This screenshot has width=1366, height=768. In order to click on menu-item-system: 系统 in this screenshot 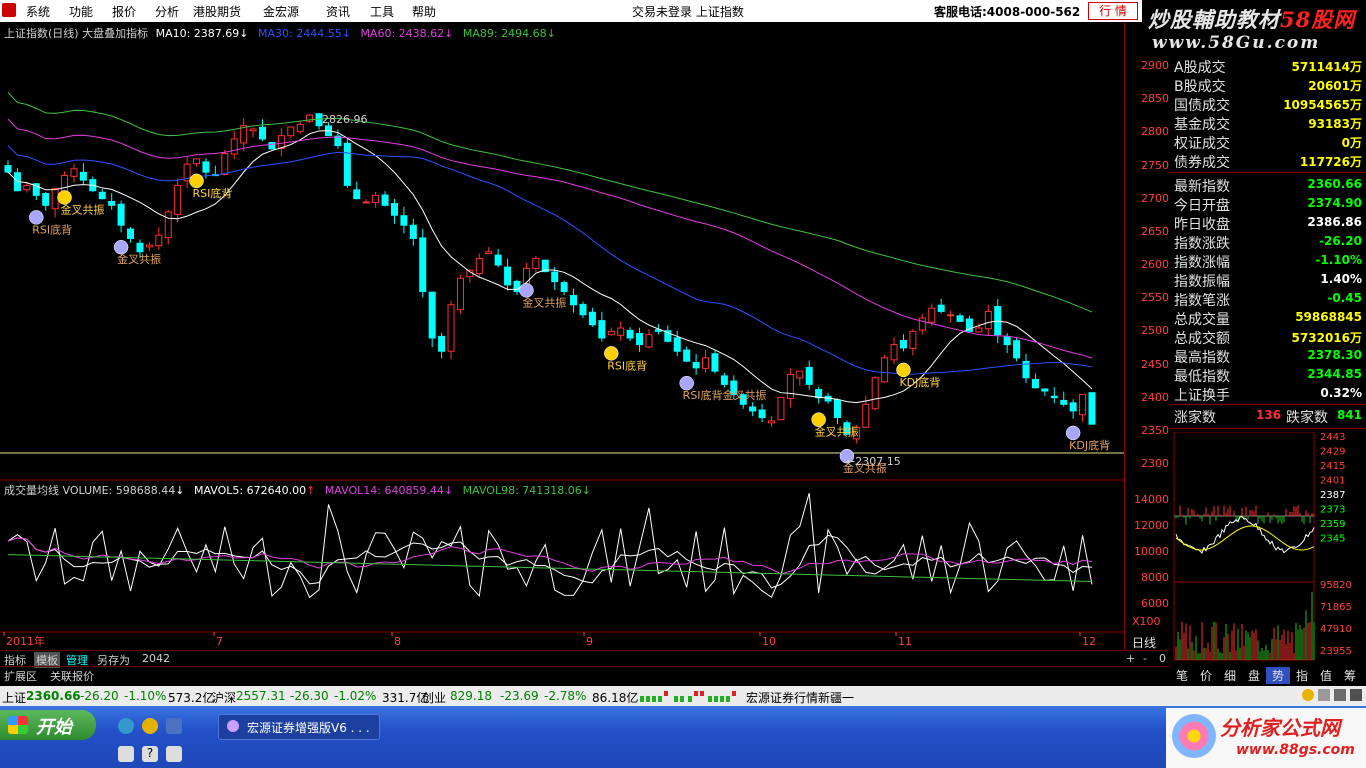, I will do `click(38, 11)`.